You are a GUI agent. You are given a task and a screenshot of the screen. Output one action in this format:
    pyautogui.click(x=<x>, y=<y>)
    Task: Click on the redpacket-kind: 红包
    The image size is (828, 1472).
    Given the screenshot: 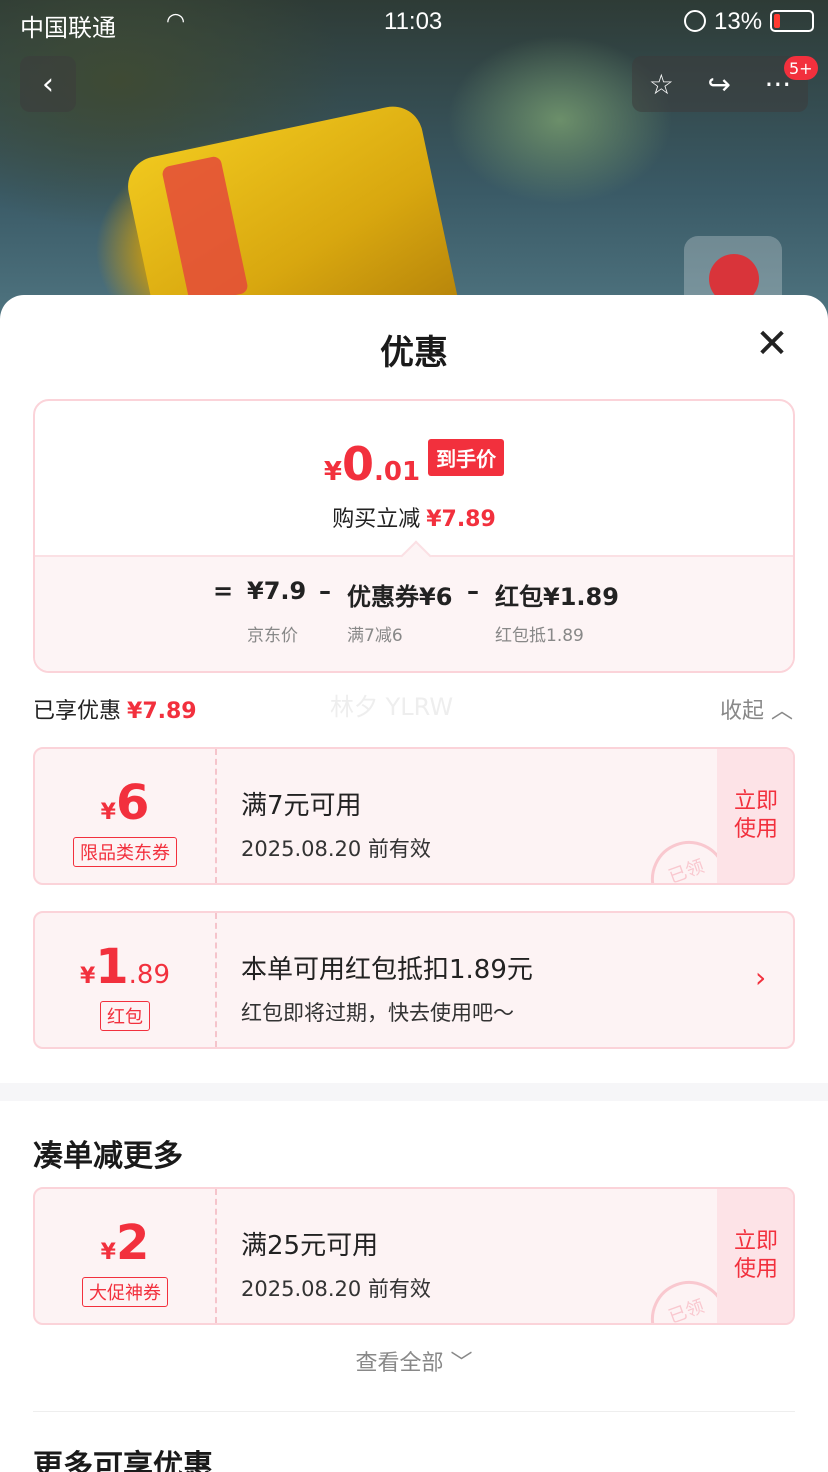 What is the action you would take?
    pyautogui.click(x=125, y=1016)
    